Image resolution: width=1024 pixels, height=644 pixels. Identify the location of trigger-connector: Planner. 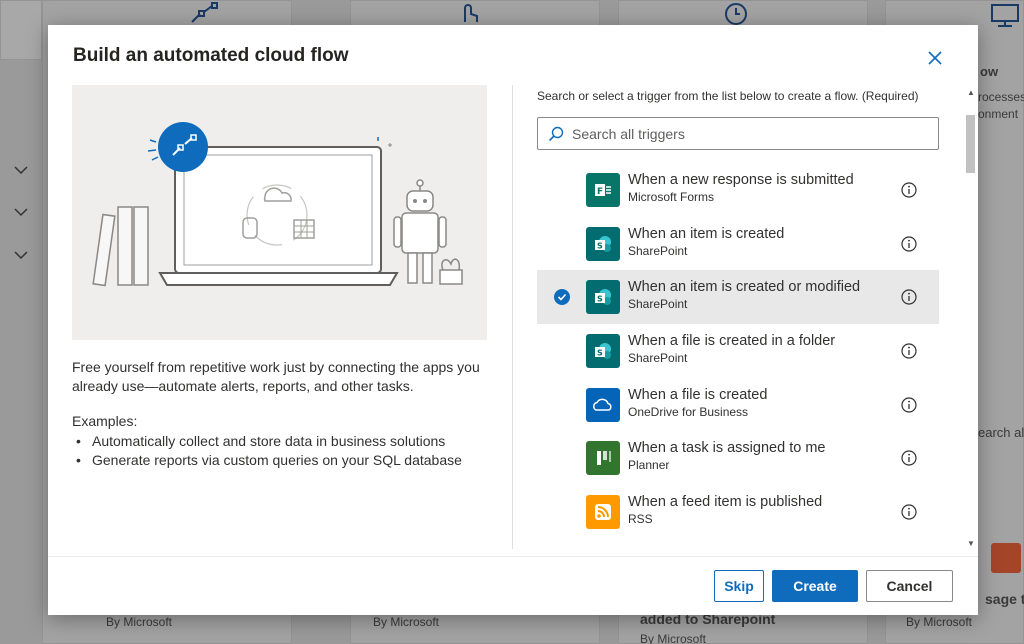
(649, 465).